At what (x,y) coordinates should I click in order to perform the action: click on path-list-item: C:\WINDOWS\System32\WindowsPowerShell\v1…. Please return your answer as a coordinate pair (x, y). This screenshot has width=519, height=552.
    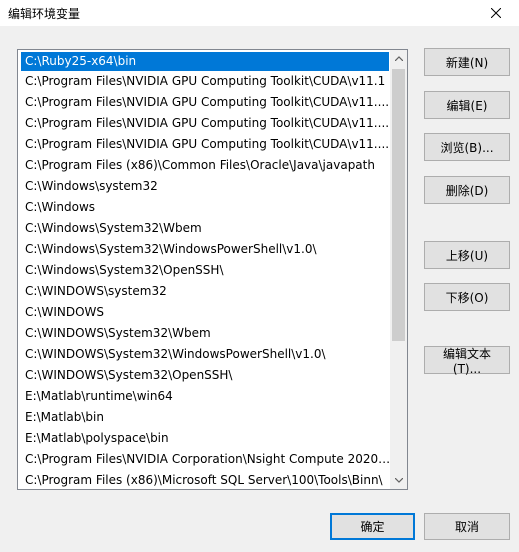
    Looking at the image, I should click on (205, 354).